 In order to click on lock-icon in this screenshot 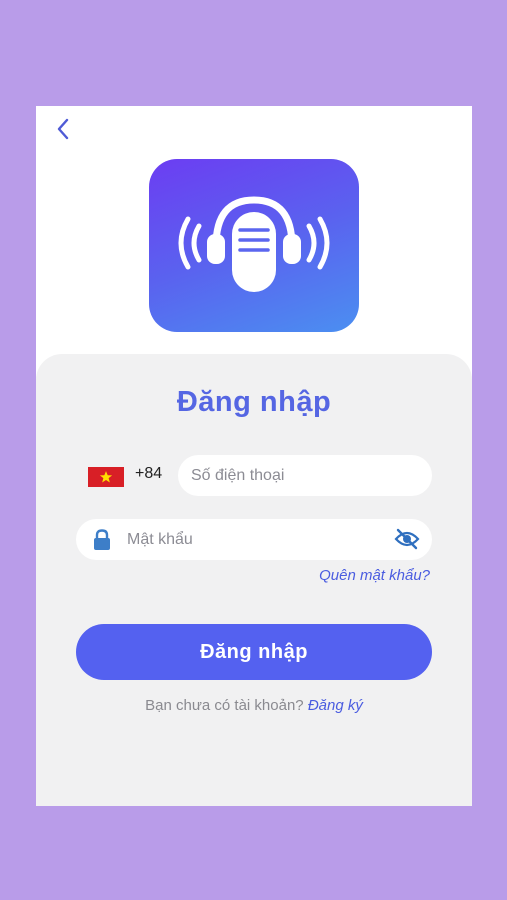, I will do `click(102, 539)`.